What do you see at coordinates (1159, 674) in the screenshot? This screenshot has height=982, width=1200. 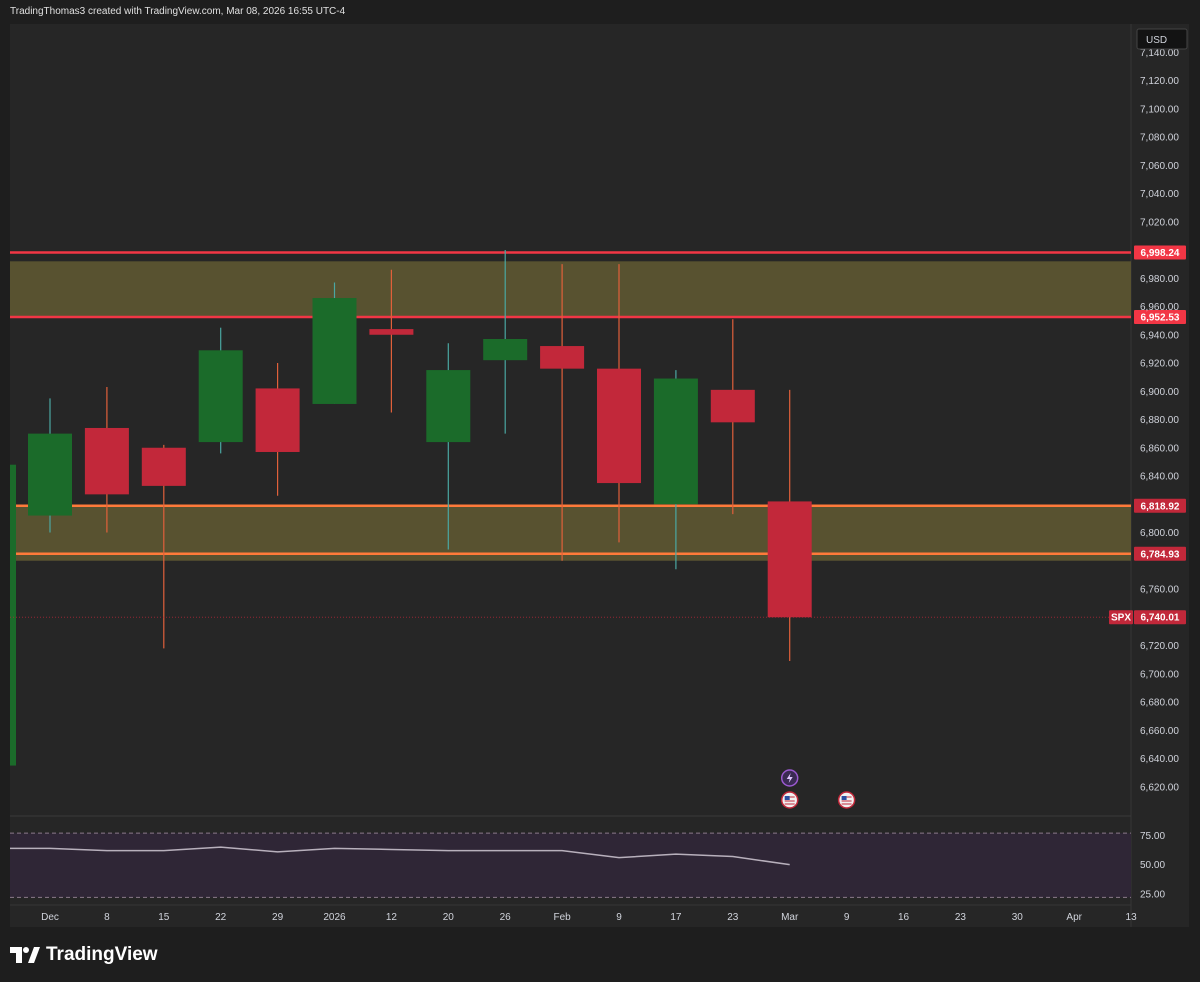 I see `price-axis-tick-label: 6,700.00` at bounding box center [1159, 674].